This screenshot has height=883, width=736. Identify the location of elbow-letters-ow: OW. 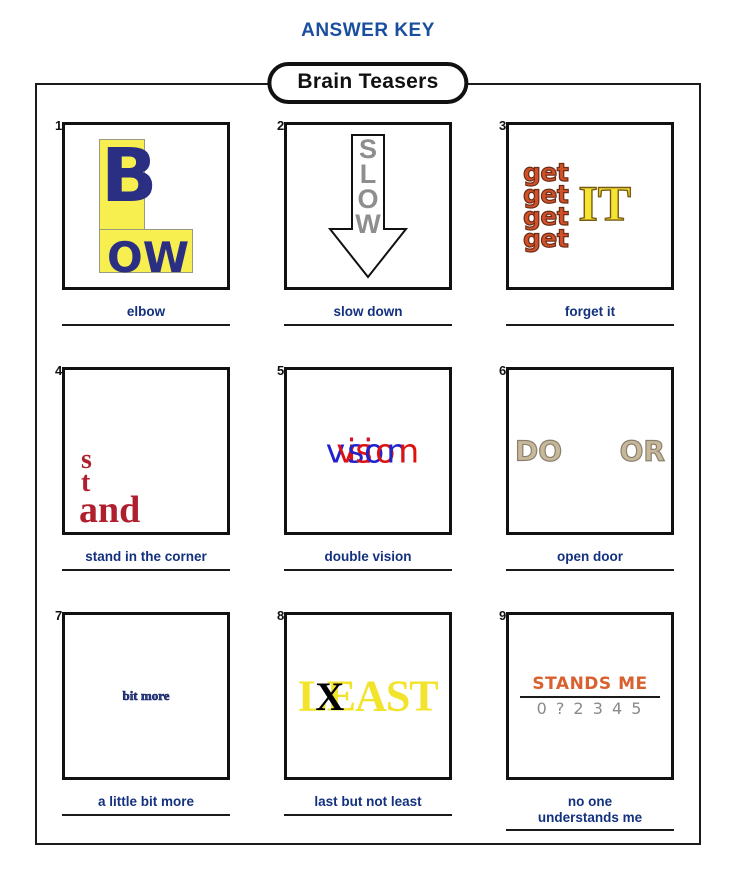
(148, 257).